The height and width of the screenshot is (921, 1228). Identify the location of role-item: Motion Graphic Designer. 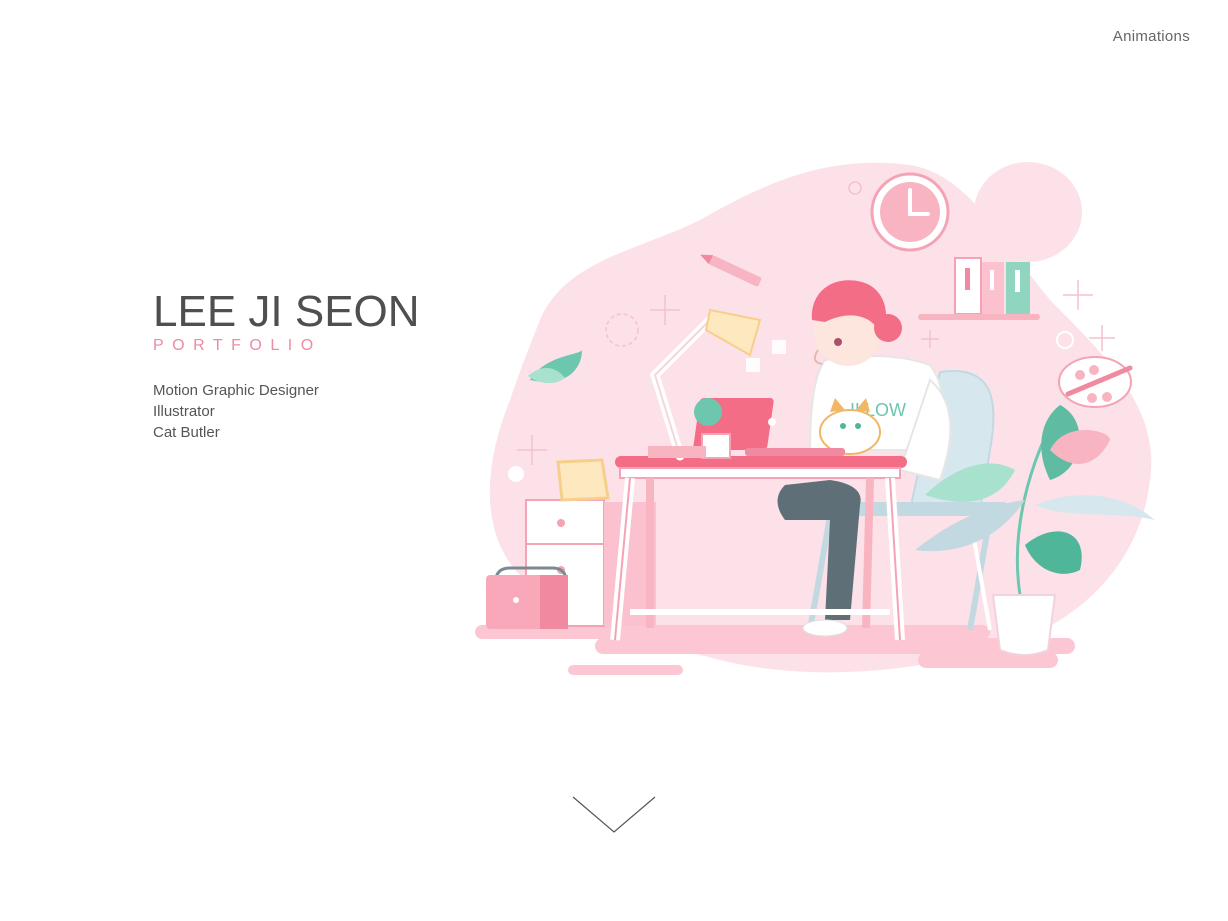
(236, 390).